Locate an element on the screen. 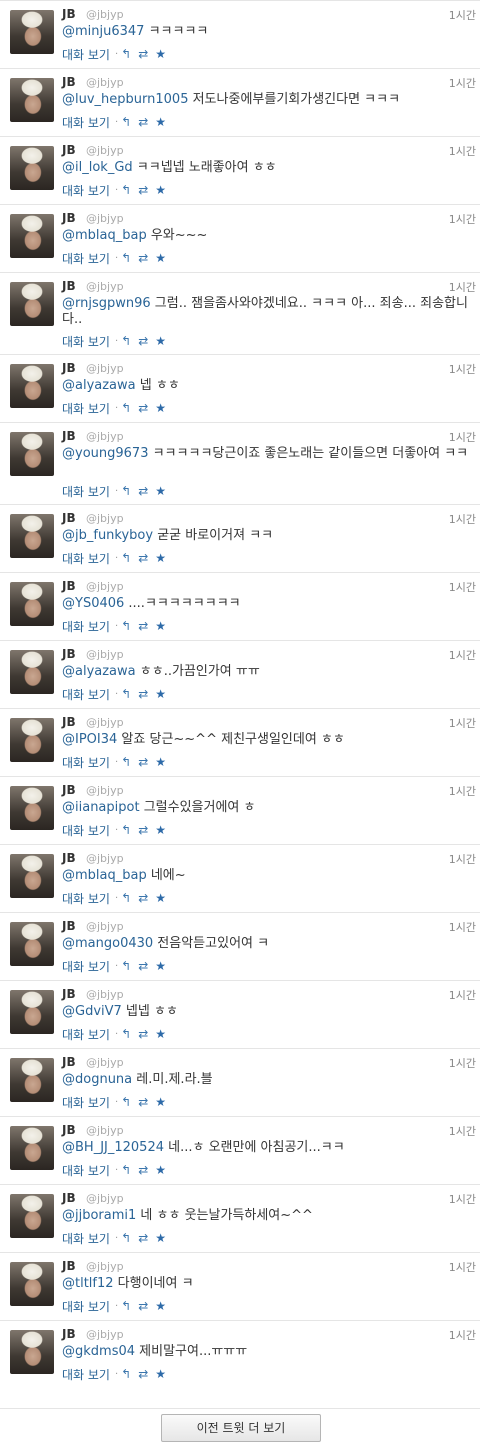  mention-link: @luv_hepburn1005 is located at coordinates (125, 99).